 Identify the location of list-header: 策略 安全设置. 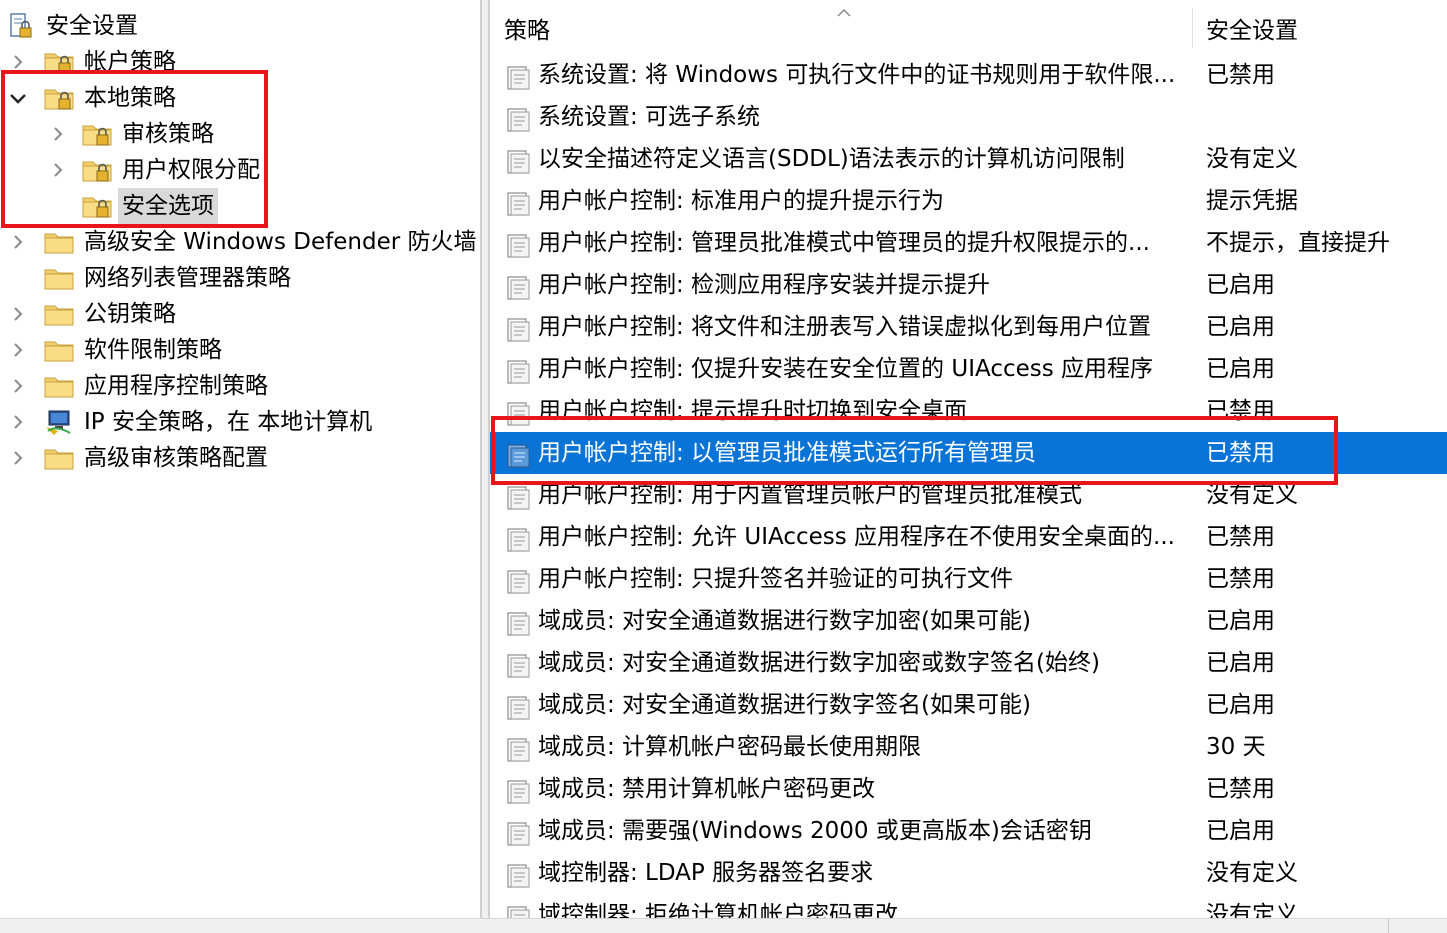
(968, 31).